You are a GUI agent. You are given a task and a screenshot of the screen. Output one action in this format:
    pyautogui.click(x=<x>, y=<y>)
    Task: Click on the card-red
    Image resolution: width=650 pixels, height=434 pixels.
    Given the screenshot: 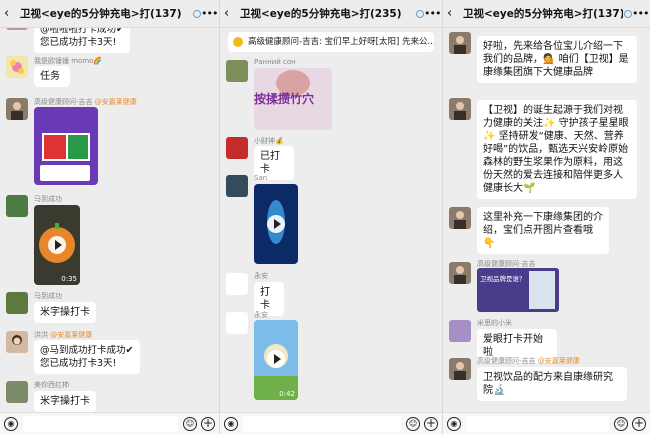 What is the action you would take?
    pyautogui.click(x=55, y=147)
    